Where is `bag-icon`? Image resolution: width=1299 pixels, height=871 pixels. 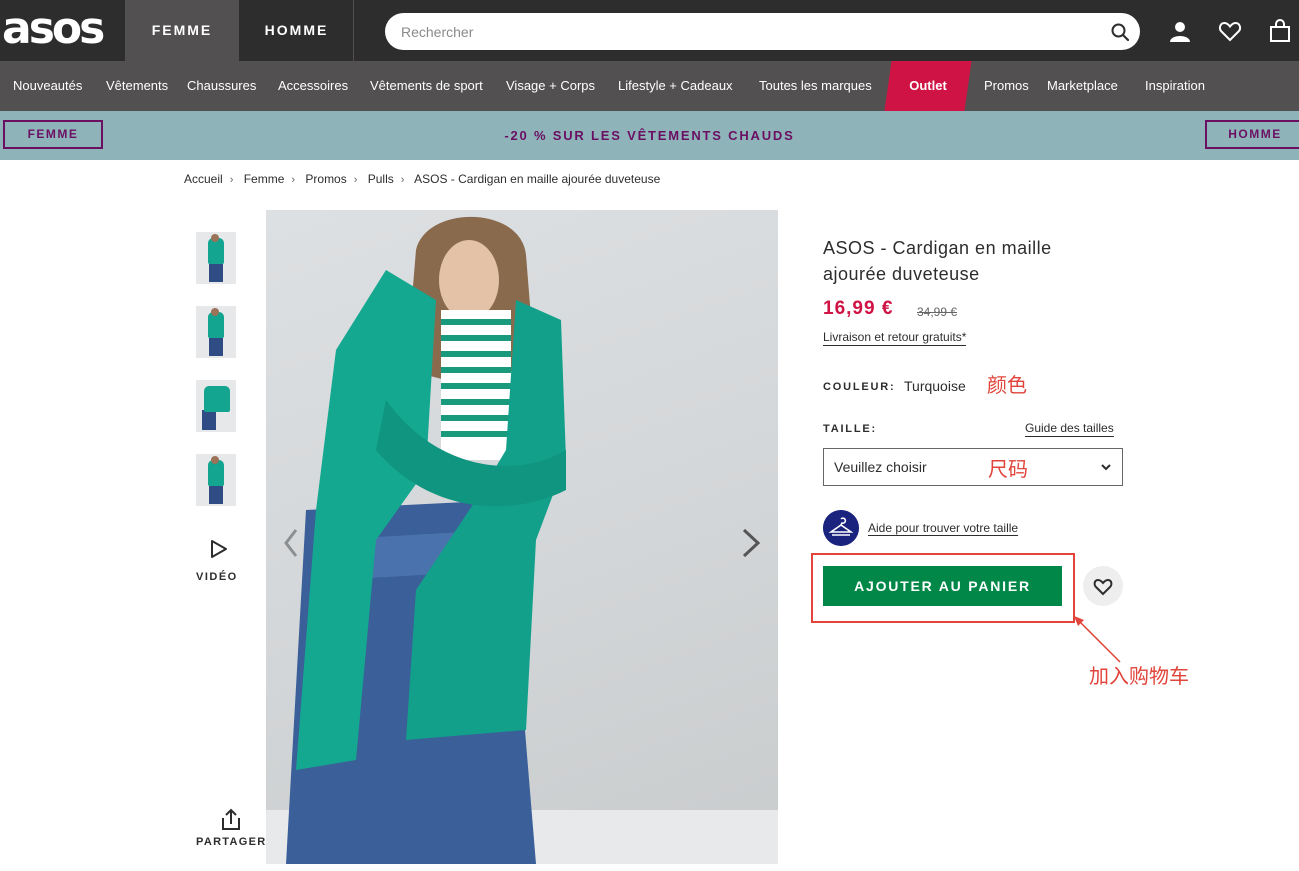
bag-icon is located at coordinates (1280, 31).